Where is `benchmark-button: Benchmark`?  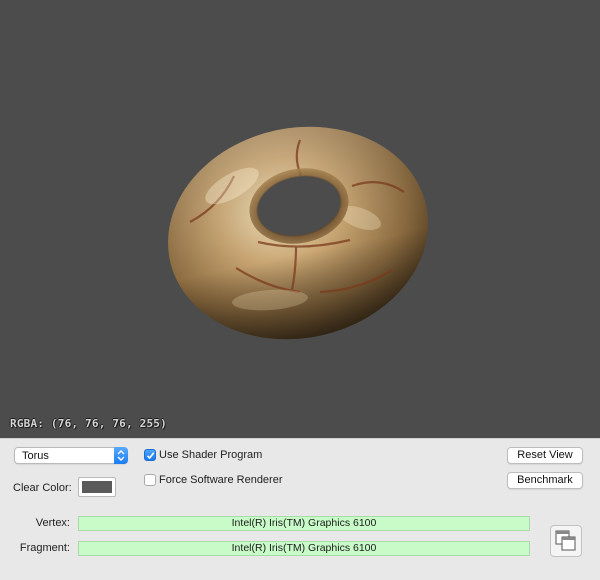 benchmark-button: Benchmark is located at coordinates (545, 480).